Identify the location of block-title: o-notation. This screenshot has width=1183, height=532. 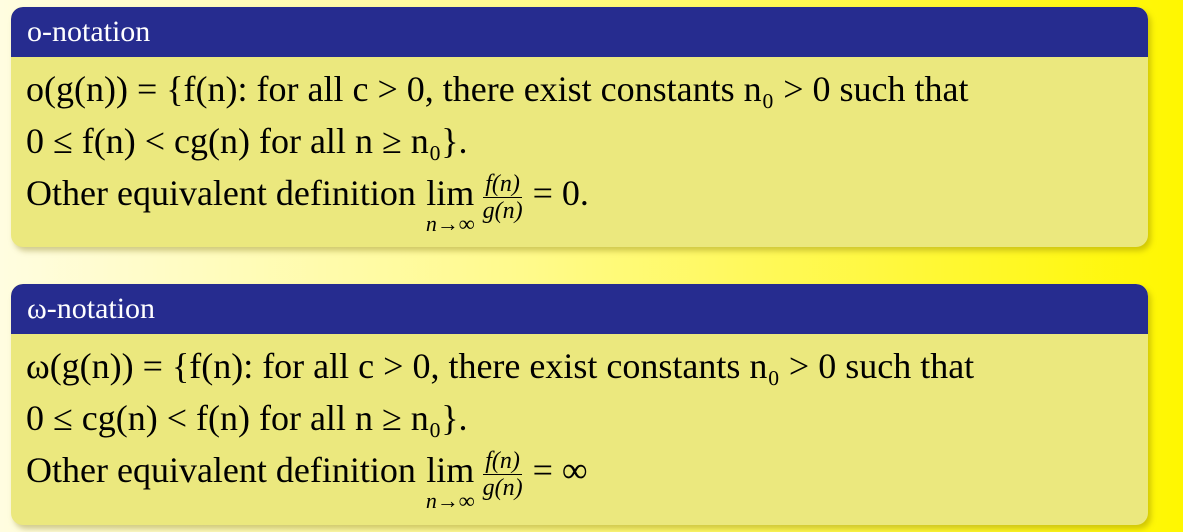
(579, 32).